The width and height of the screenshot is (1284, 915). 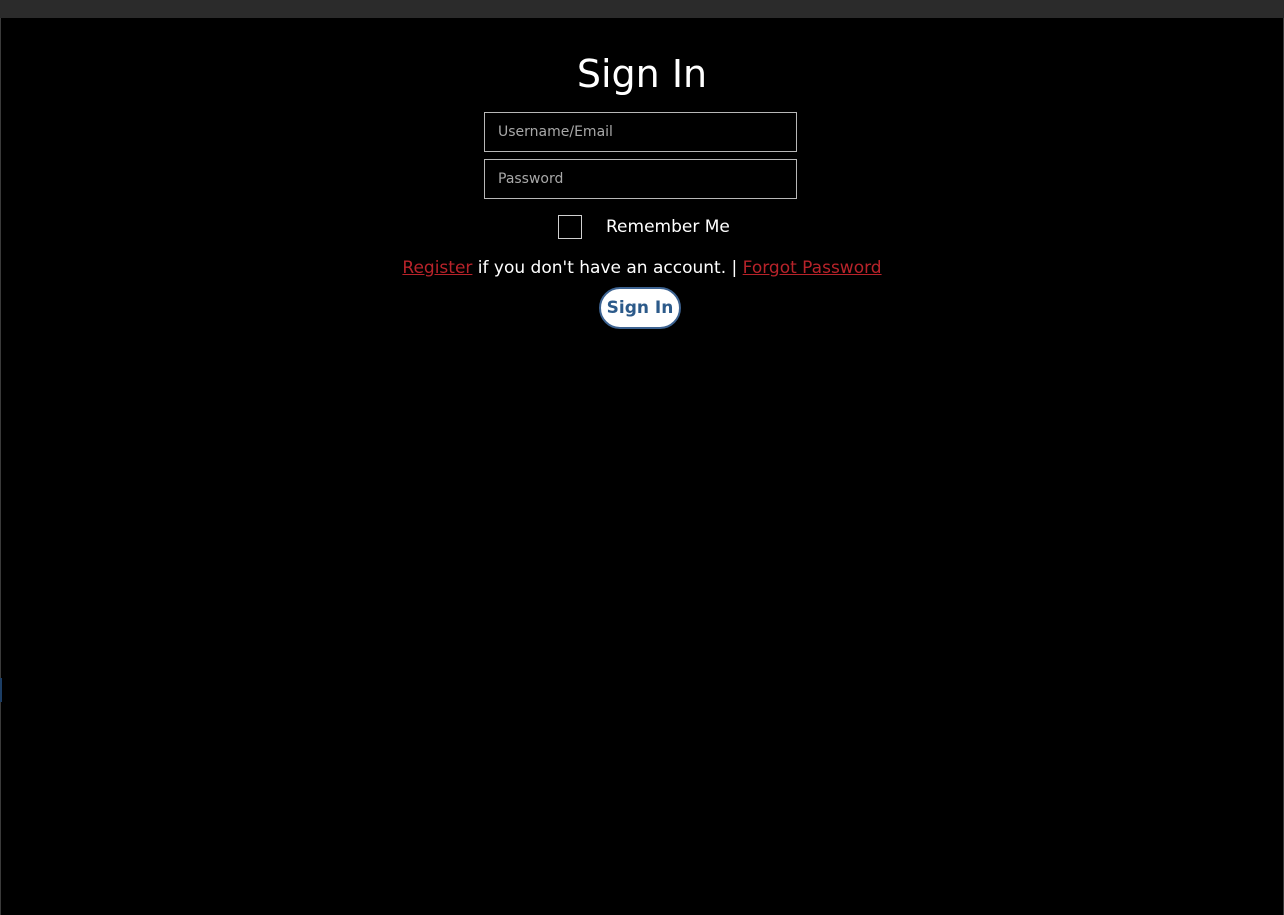 What do you see at coordinates (642, 9) in the screenshot?
I see `window-titlebar` at bounding box center [642, 9].